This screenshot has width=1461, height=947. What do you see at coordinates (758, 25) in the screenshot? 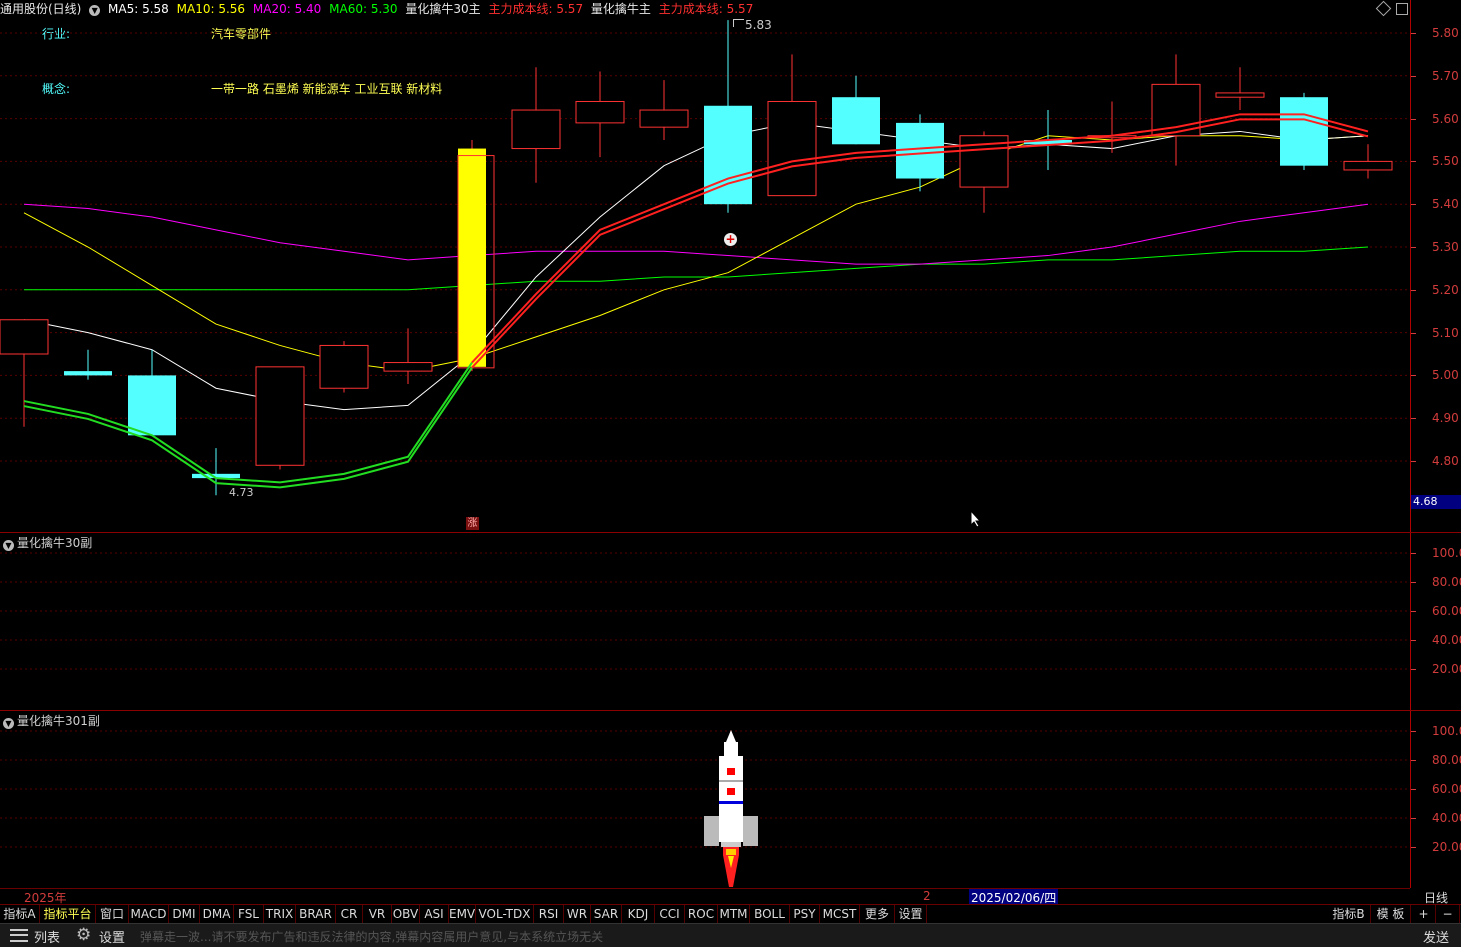
I see `high-price-label: 5.83` at bounding box center [758, 25].